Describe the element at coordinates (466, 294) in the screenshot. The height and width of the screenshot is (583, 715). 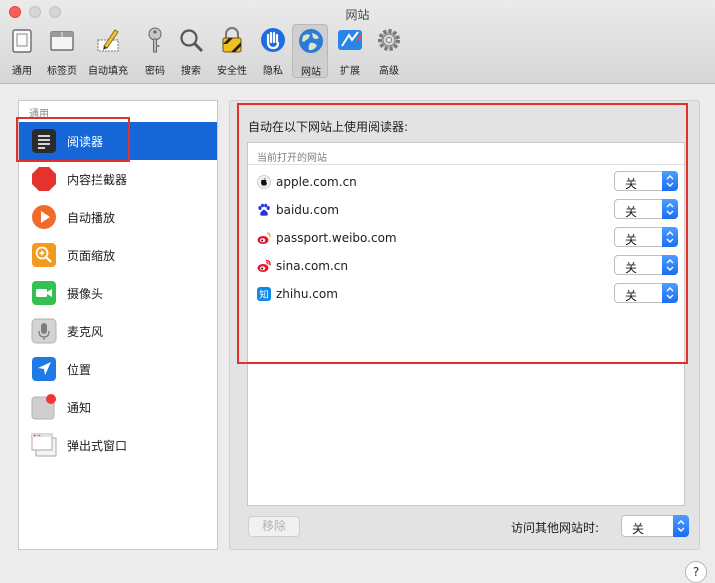
I see `site-row: 知 zhihu.com 关` at that location.